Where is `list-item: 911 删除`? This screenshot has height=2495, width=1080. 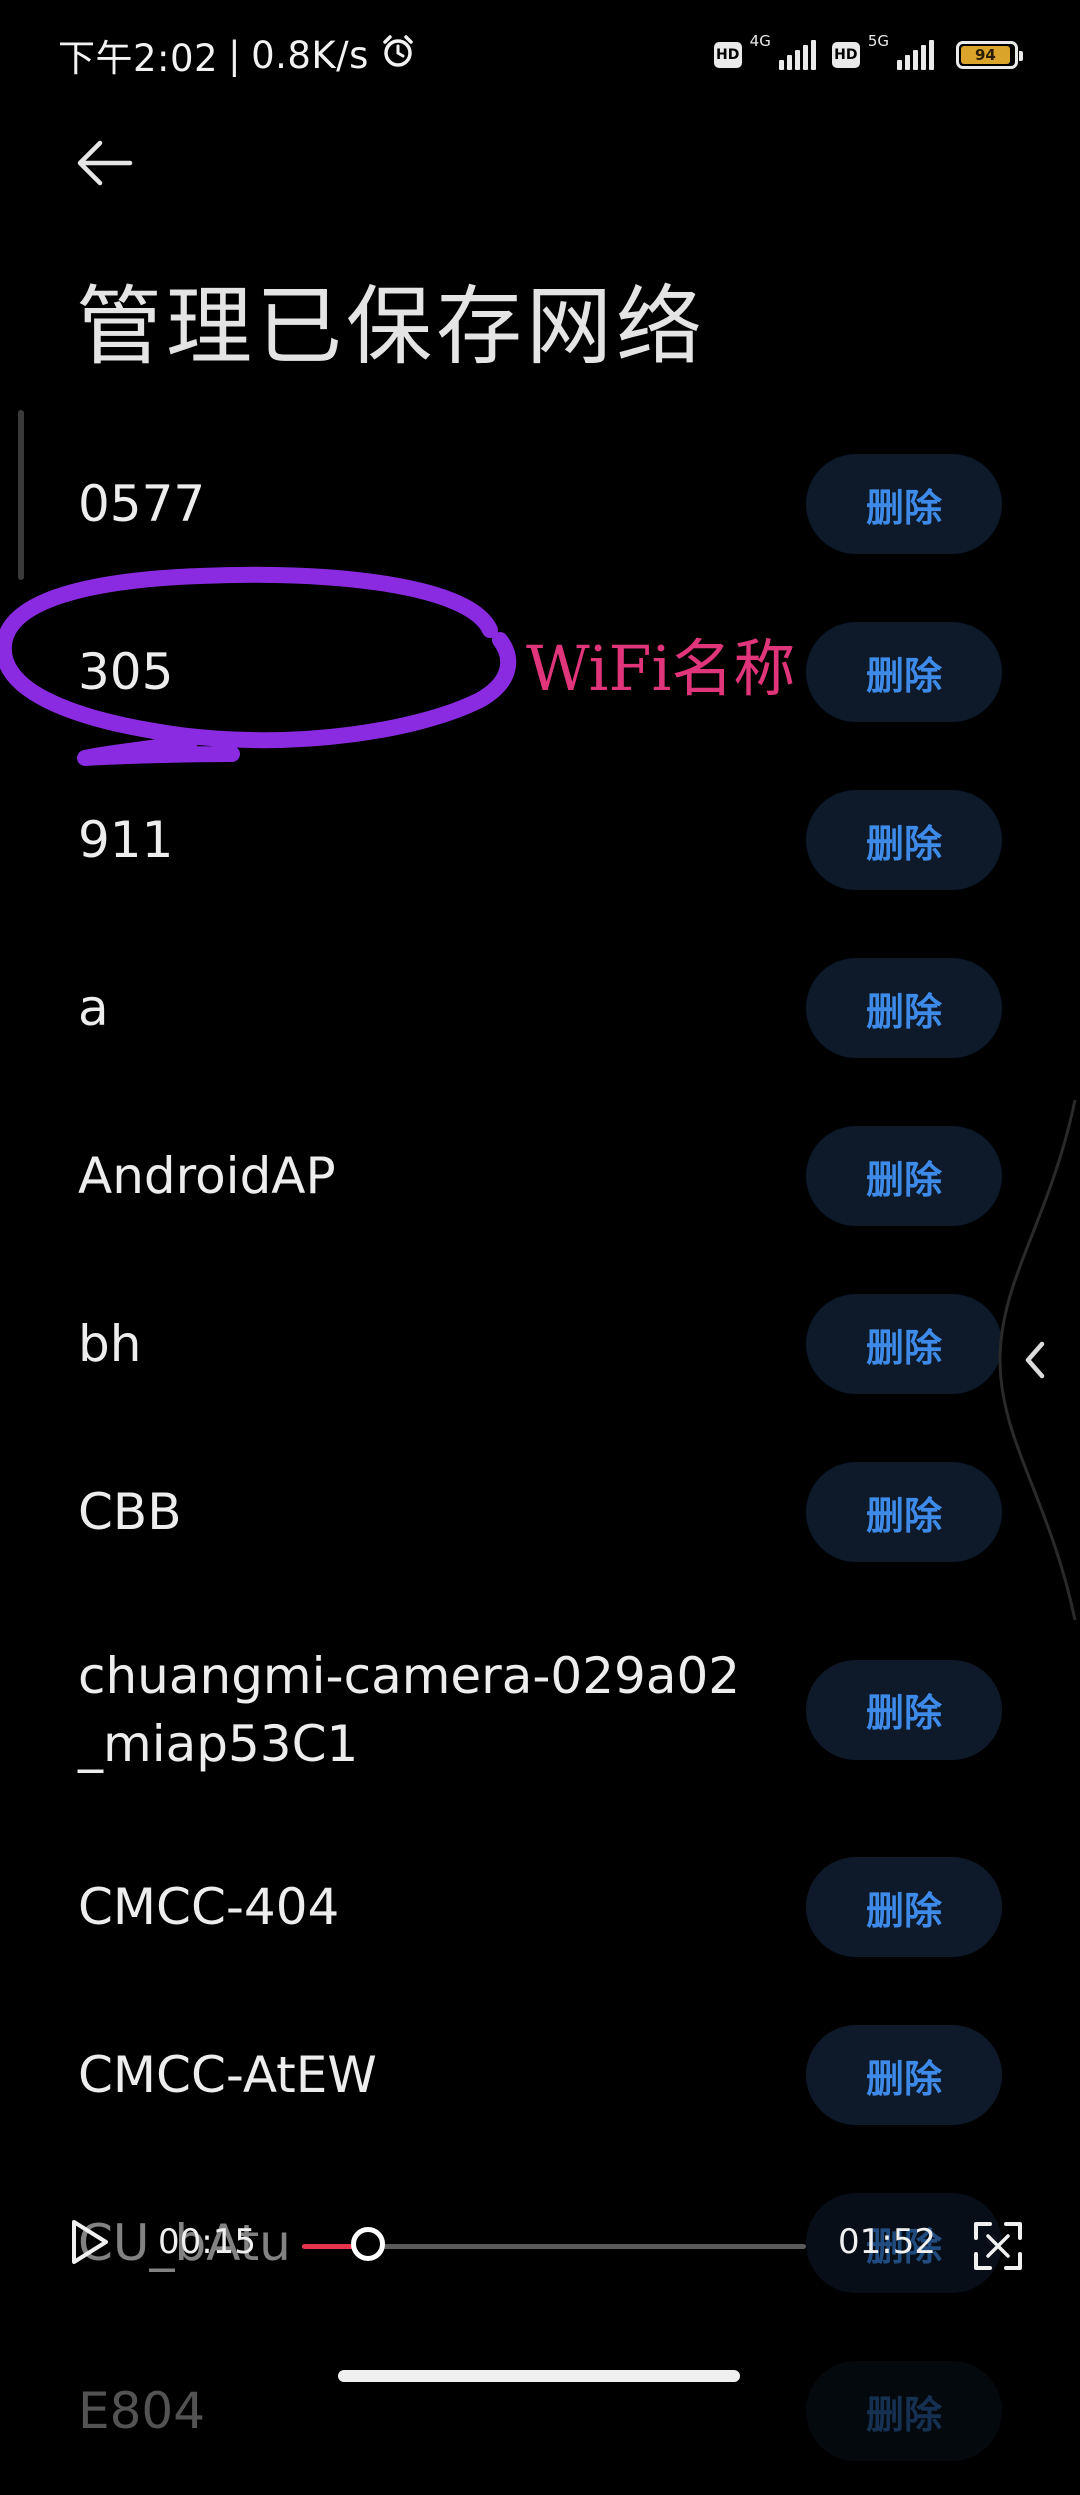
list-item: 911 删除 is located at coordinates (540, 840).